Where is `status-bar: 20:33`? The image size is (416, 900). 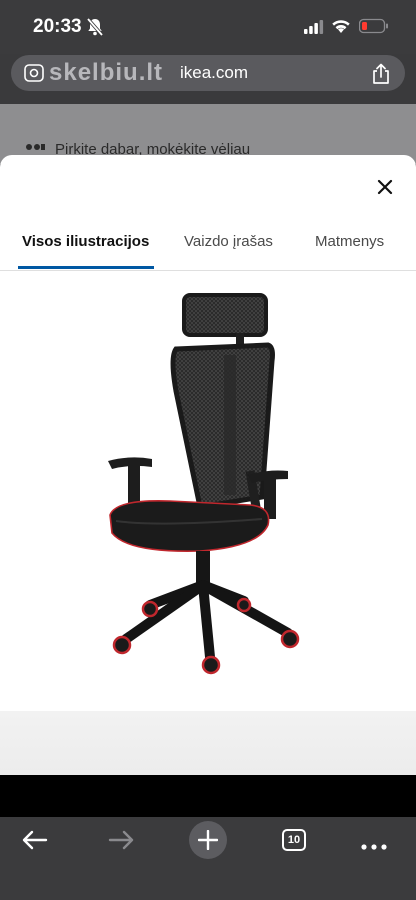 status-bar: 20:33 is located at coordinates (208, 27).